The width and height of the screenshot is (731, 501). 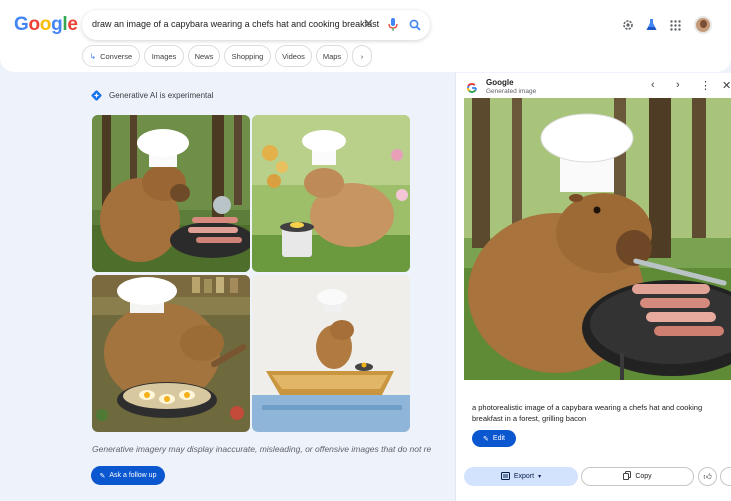 I want to click on gear-icon, so click(x=628, y=27).